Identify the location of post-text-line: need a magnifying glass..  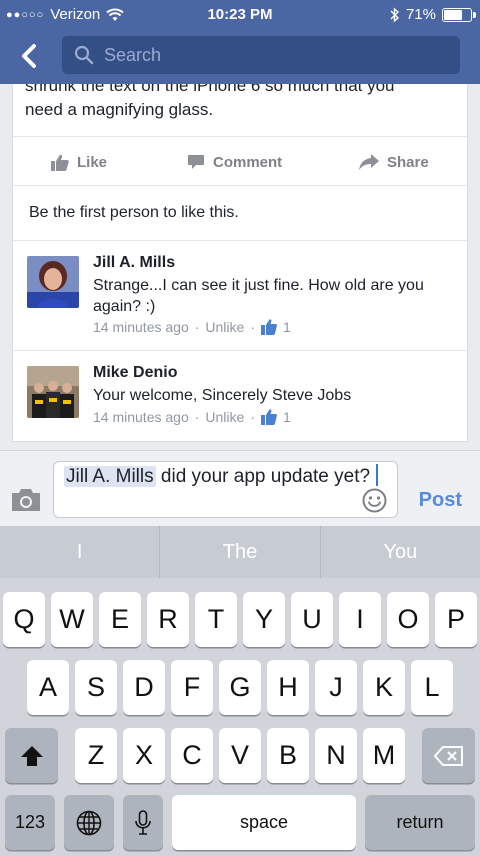
(119, 109).